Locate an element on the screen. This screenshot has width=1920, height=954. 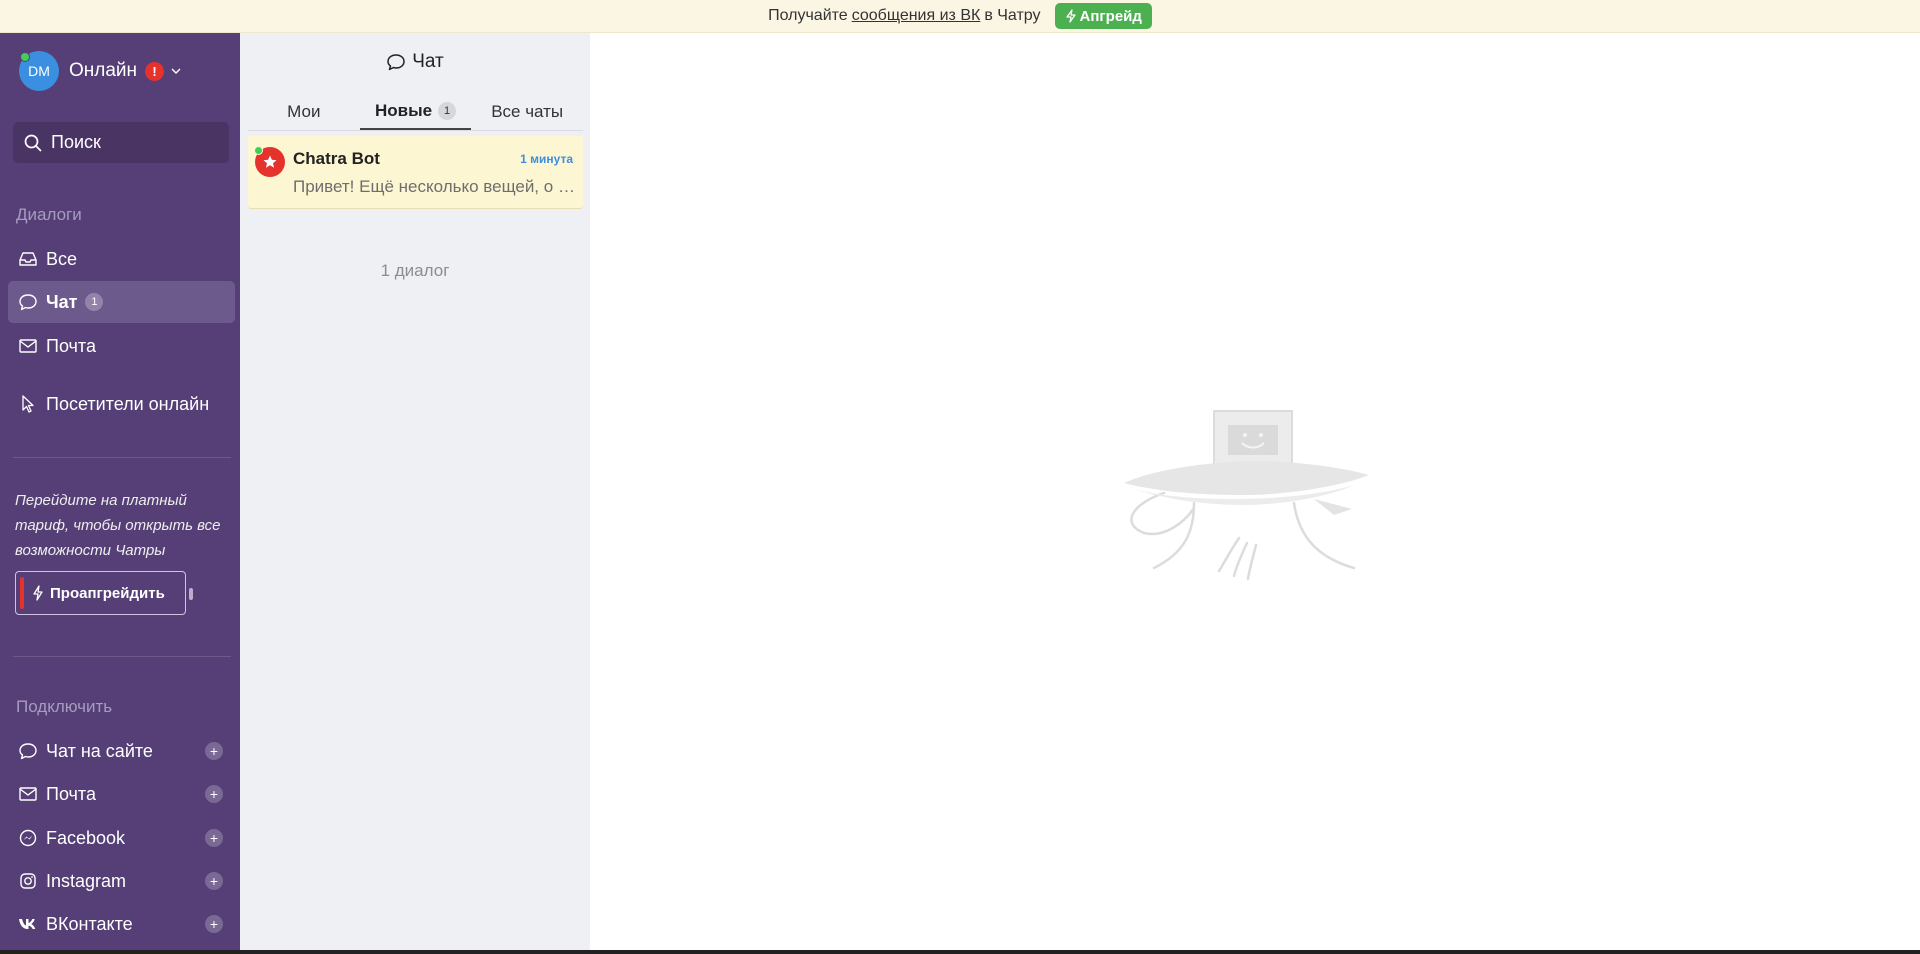
connect-section-title: Подключить is located at coordinates (64, 706).